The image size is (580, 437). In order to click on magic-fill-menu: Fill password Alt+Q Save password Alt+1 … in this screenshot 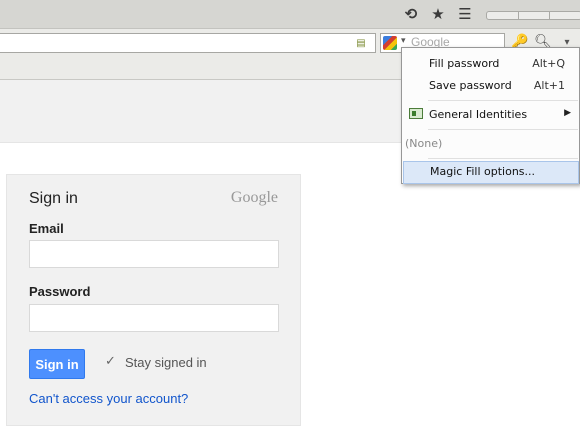, I will do `click(490, 115)`.